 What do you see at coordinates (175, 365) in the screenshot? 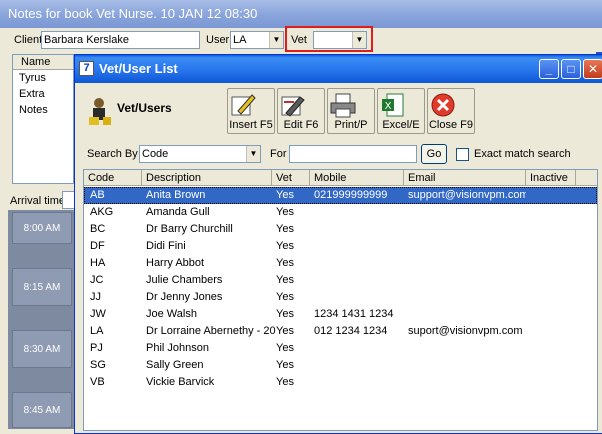
I see `cell-description: Sally Green` at bounding box center [175, 365].